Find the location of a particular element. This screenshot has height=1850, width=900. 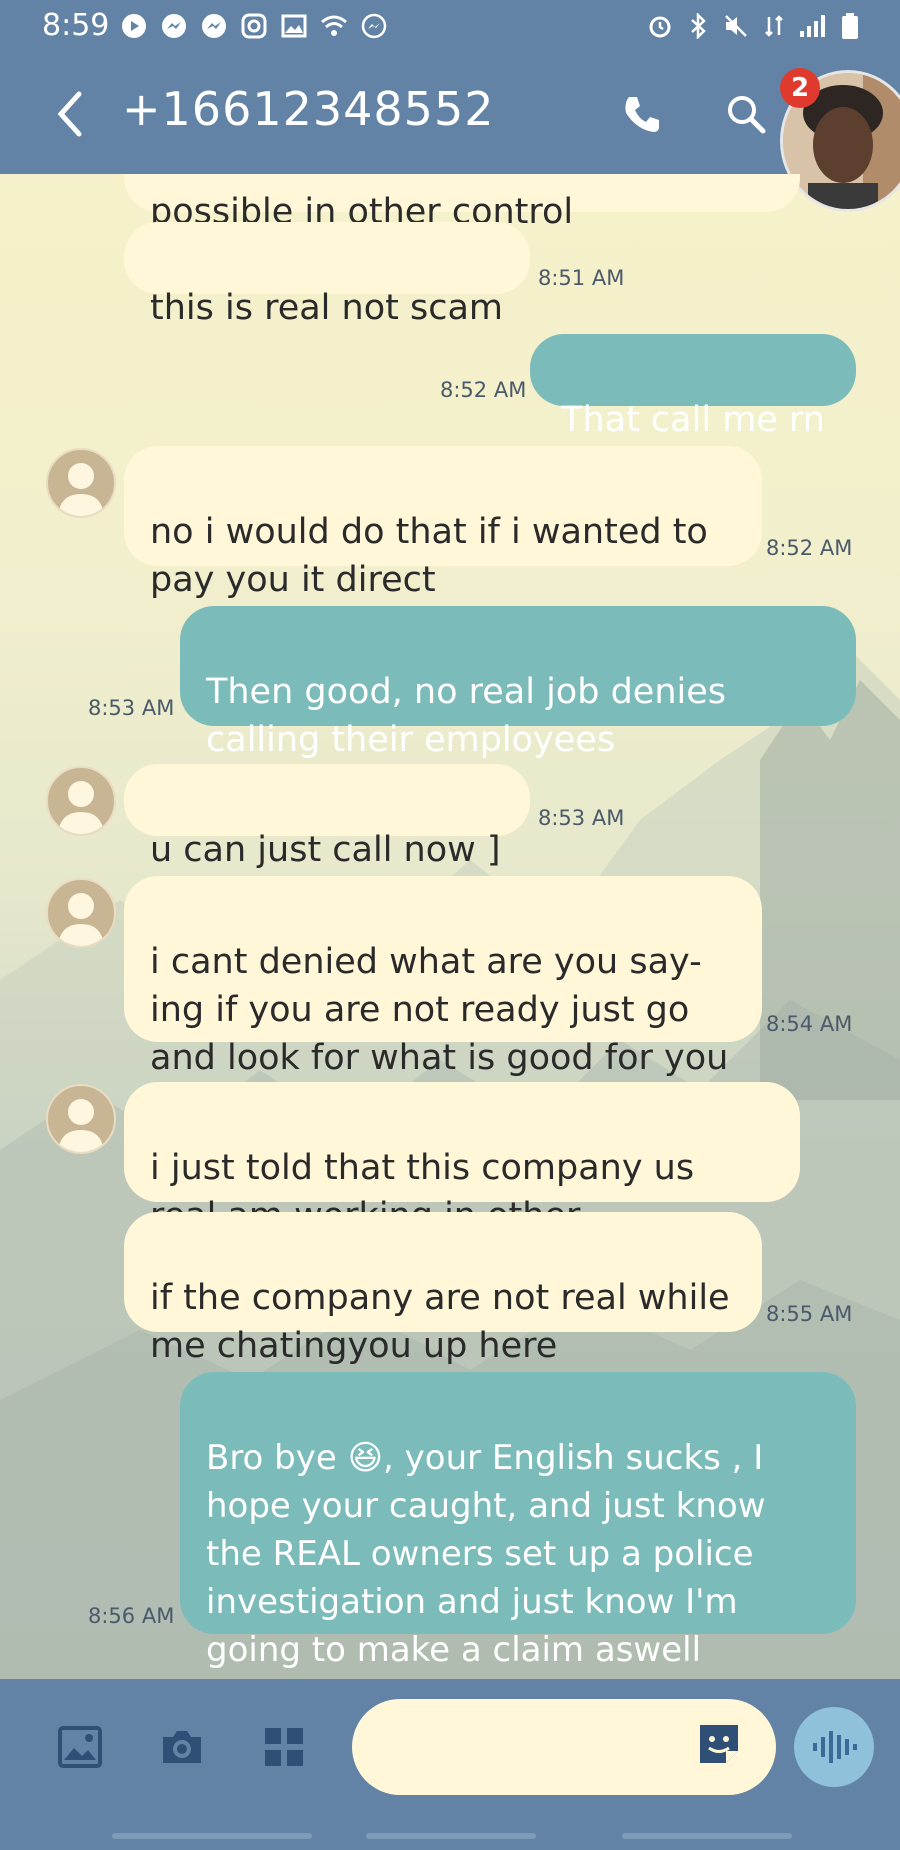

back-arrow-icon is located at coordinates (69, 114).